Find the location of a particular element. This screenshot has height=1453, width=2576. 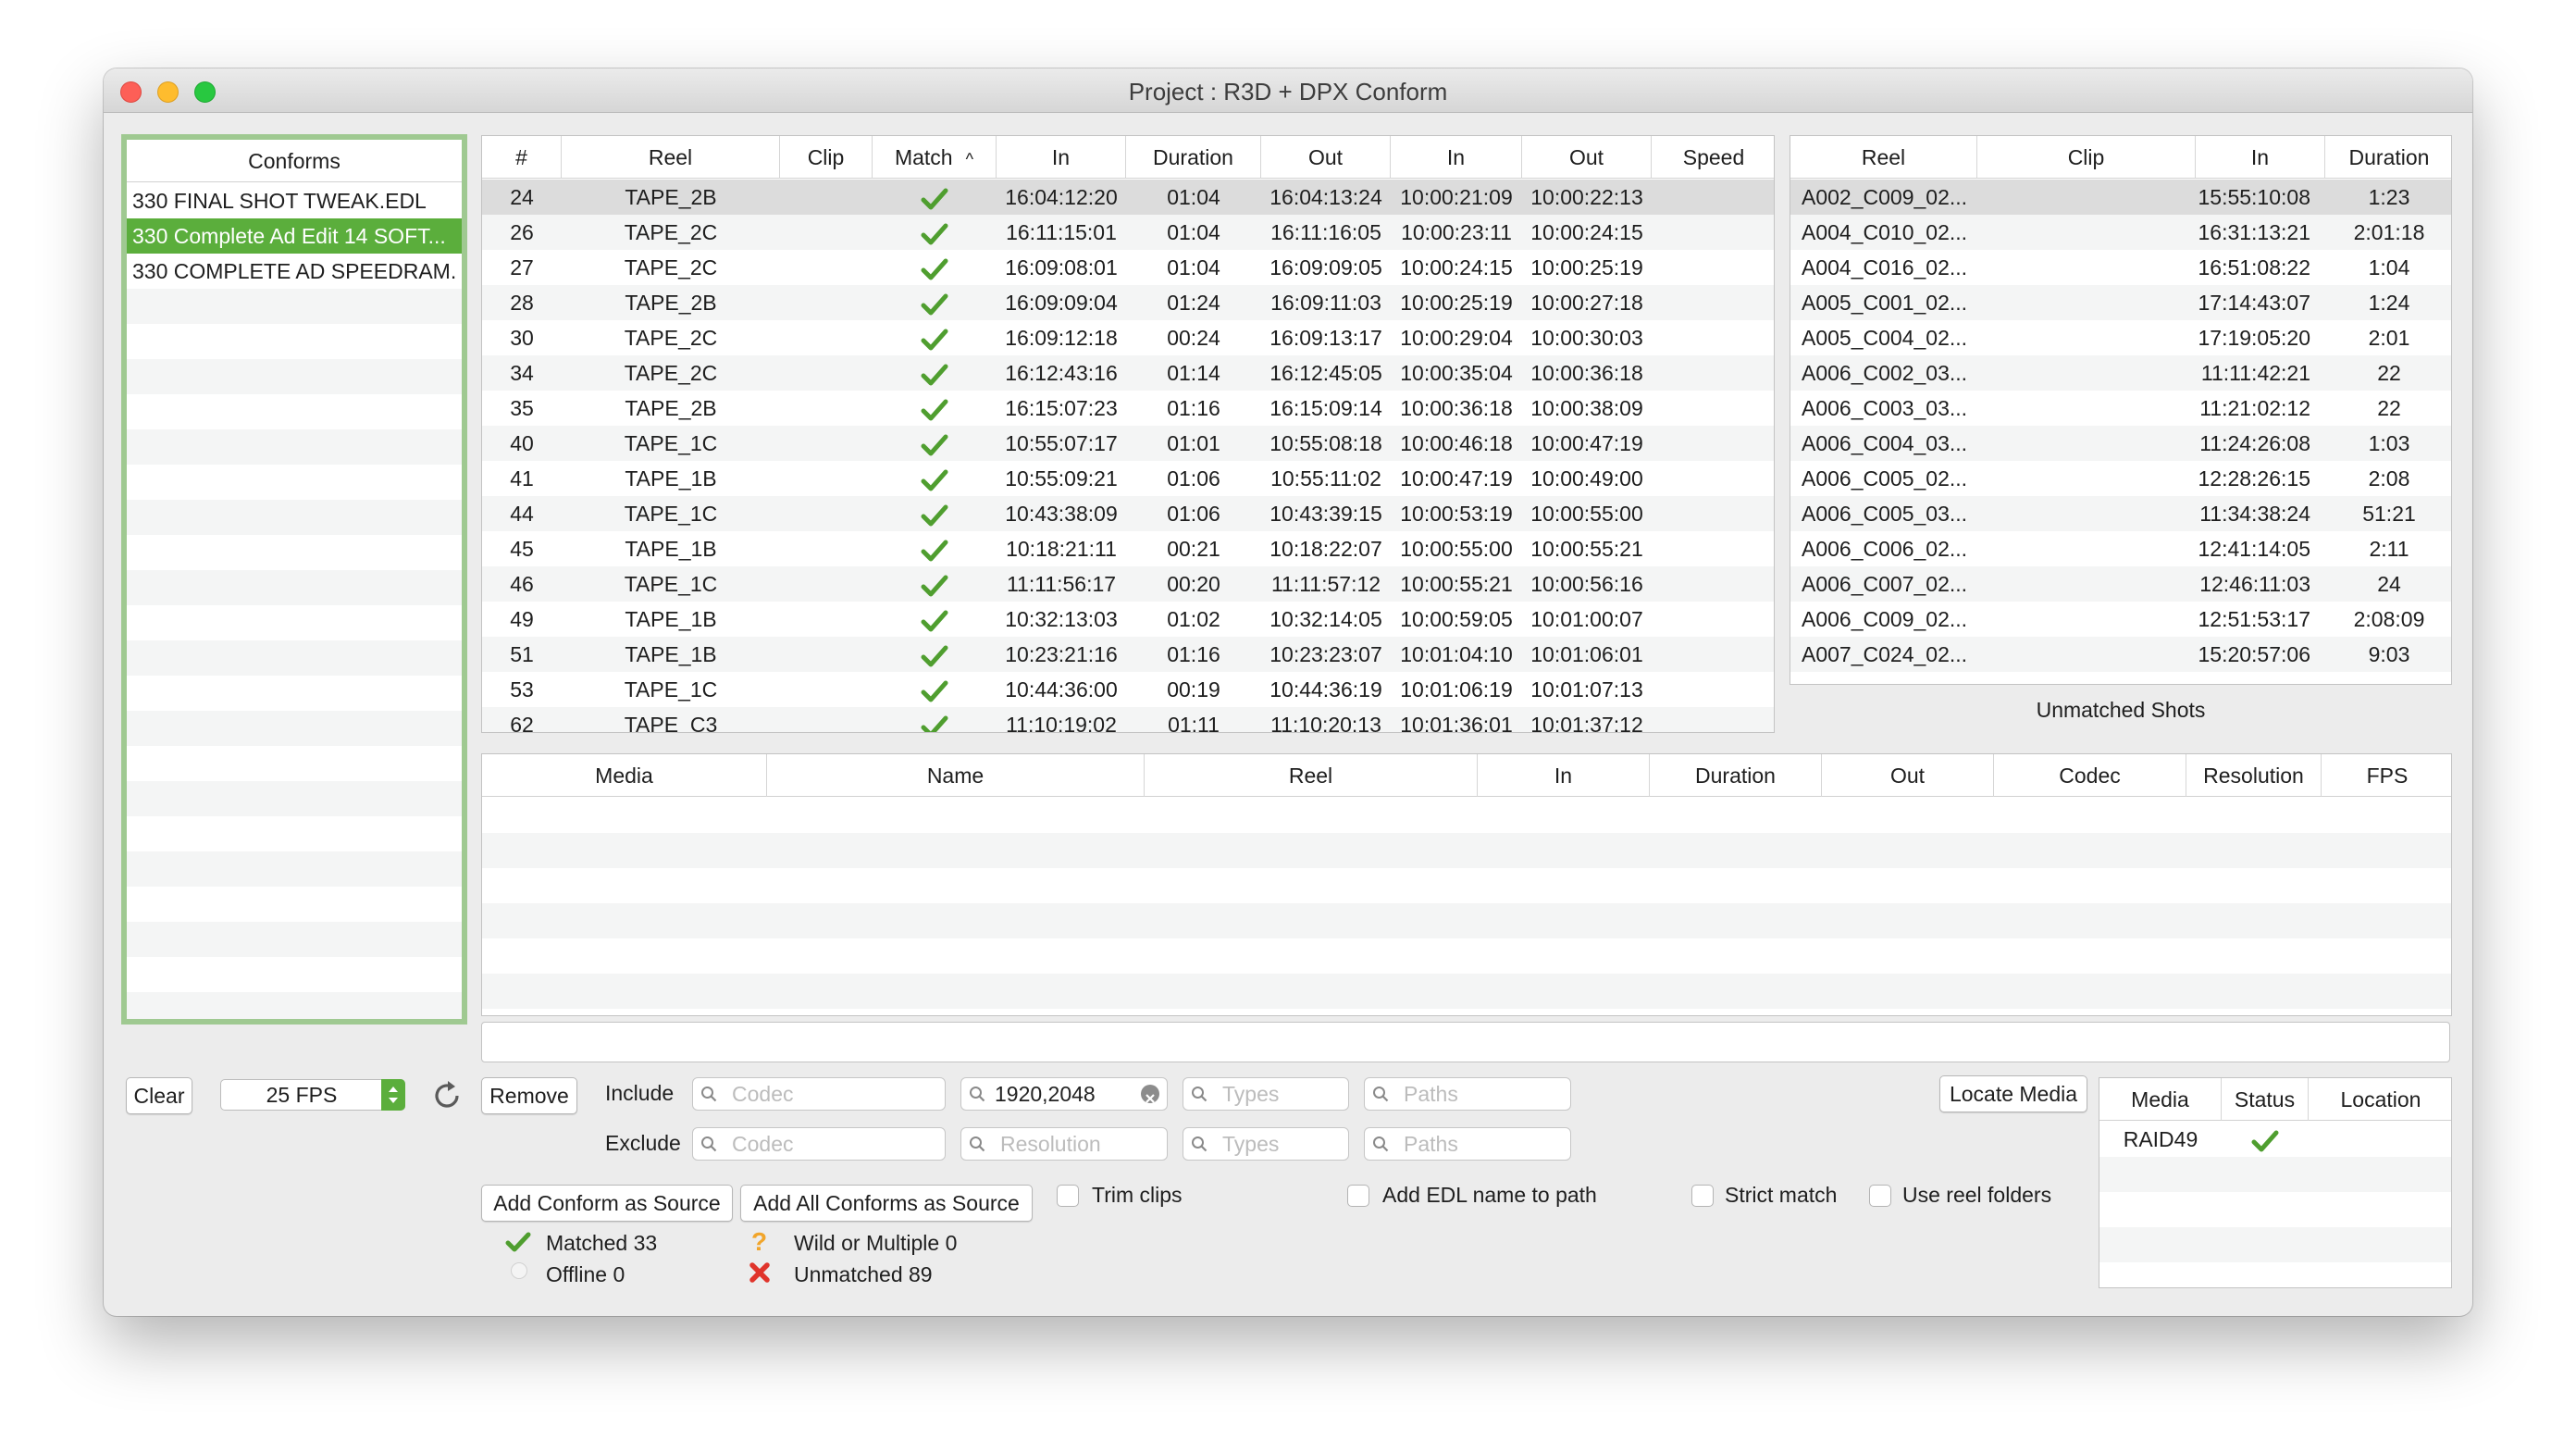

media-location-table: Media Status Location RAID49 is located at coordinates (2276, 1182).